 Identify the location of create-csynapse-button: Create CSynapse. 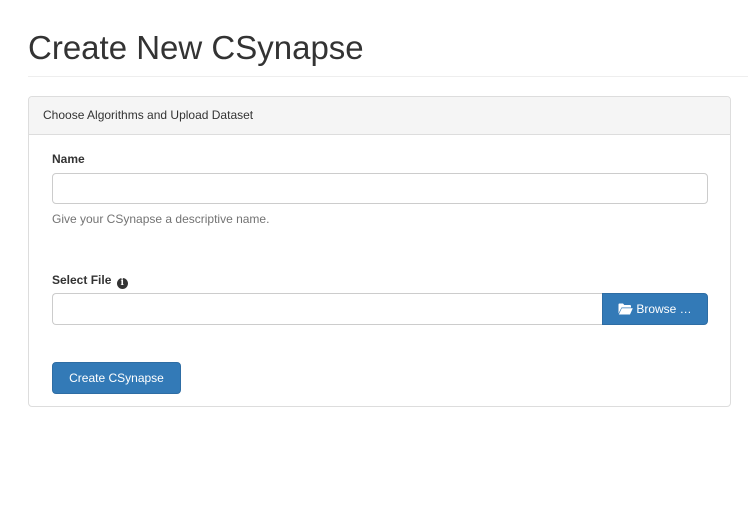
(116, 378).